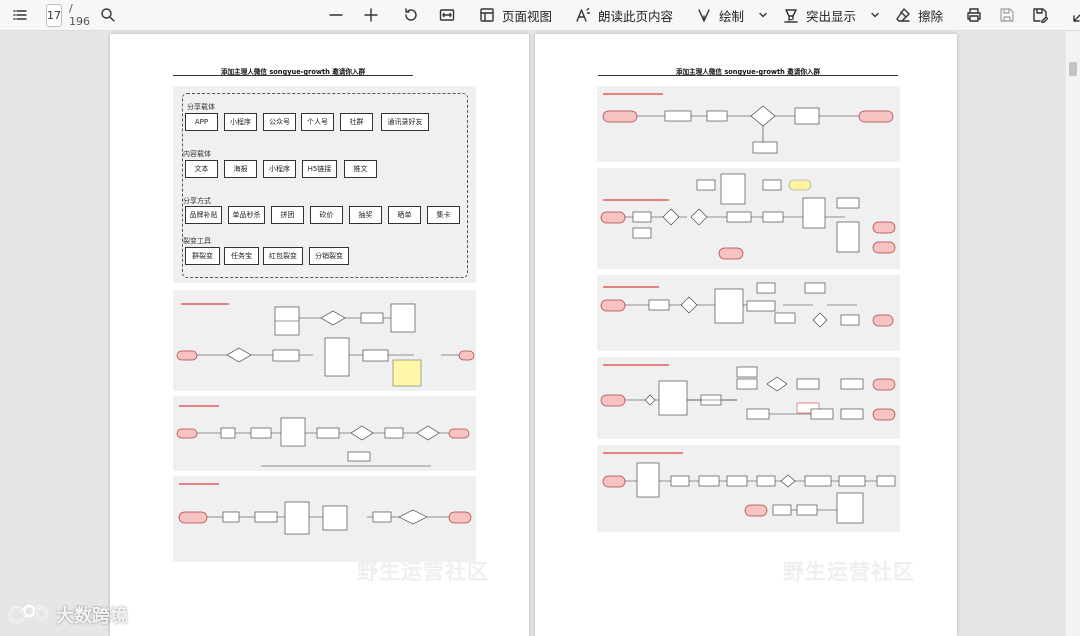  I want to click on list-icon, so click(20, 15).